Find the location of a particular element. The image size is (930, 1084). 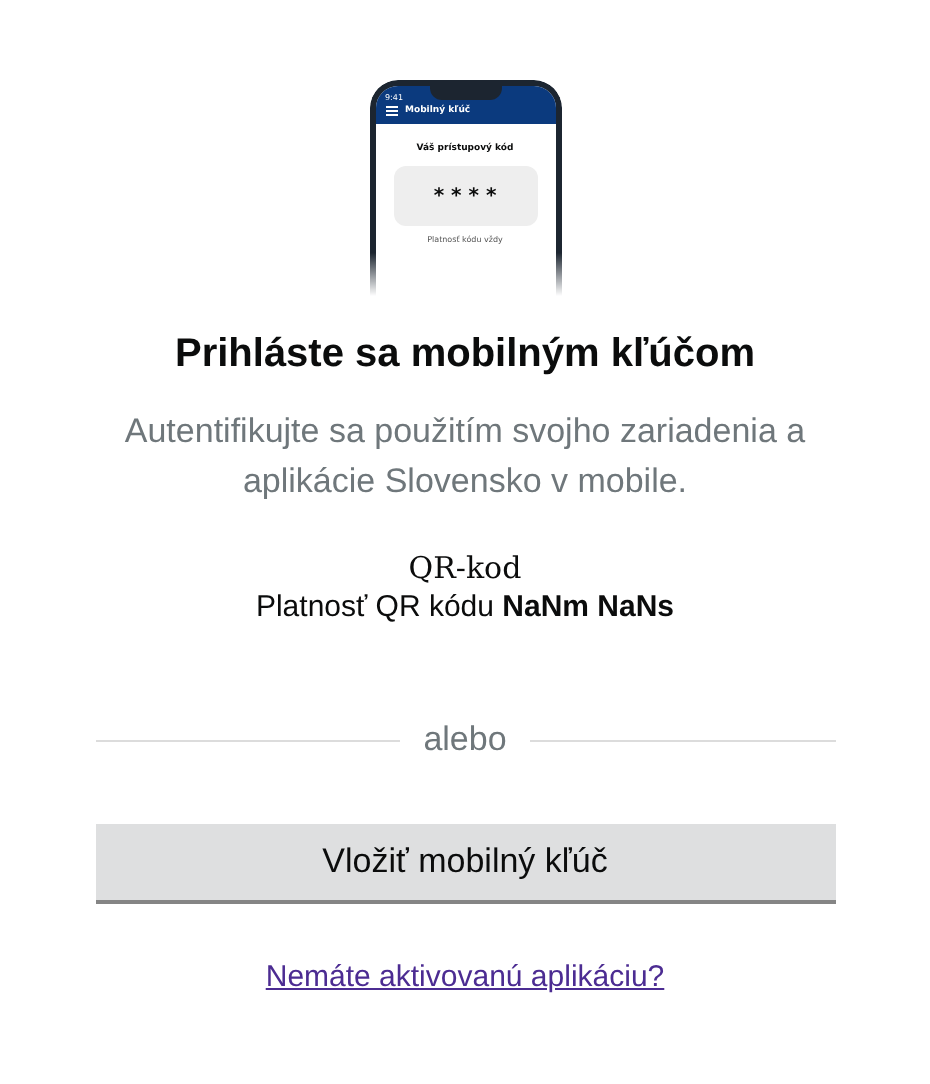

phone-notch is located at coordinates (465, 93).